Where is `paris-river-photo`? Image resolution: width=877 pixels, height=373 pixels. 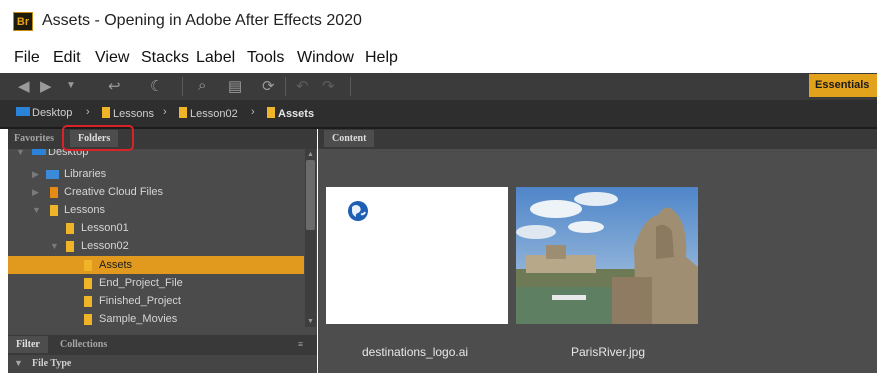
paris-river-photo is located at coordinates (607, 255).